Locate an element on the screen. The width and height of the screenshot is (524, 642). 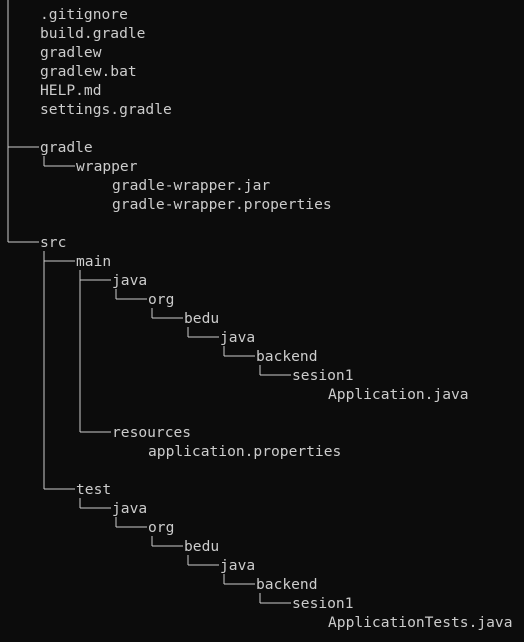
tree-folder-entry: test is located at coordinates (93, 489).